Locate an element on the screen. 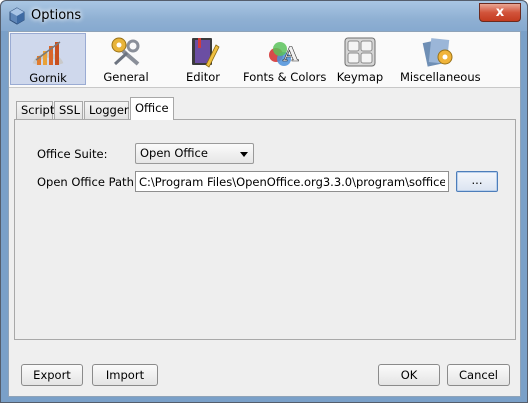 This screenshot has height=403, width=528. book-pencil-icon is located at coordinates (206, 53).